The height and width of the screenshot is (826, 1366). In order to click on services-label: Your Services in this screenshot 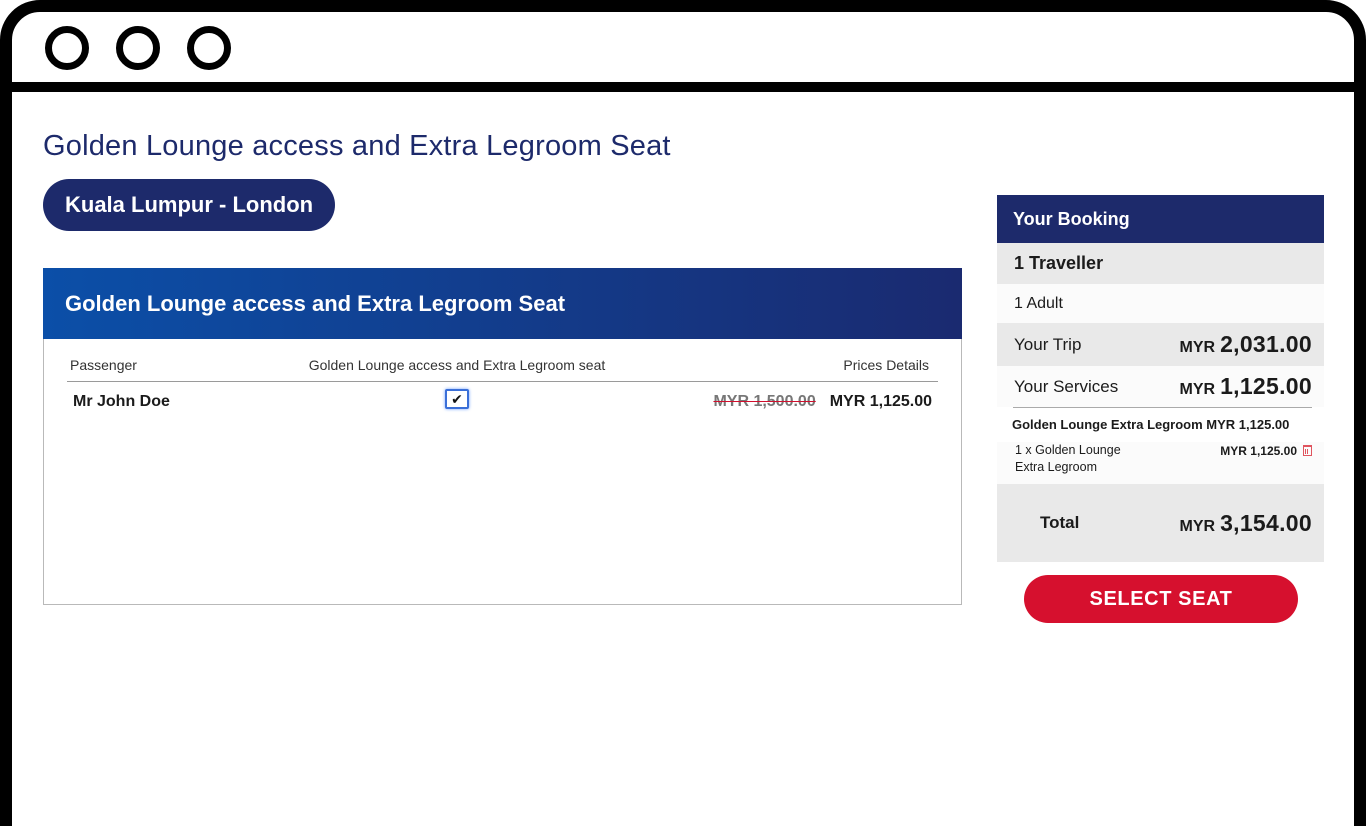, I will do `click(1066, 386)`.